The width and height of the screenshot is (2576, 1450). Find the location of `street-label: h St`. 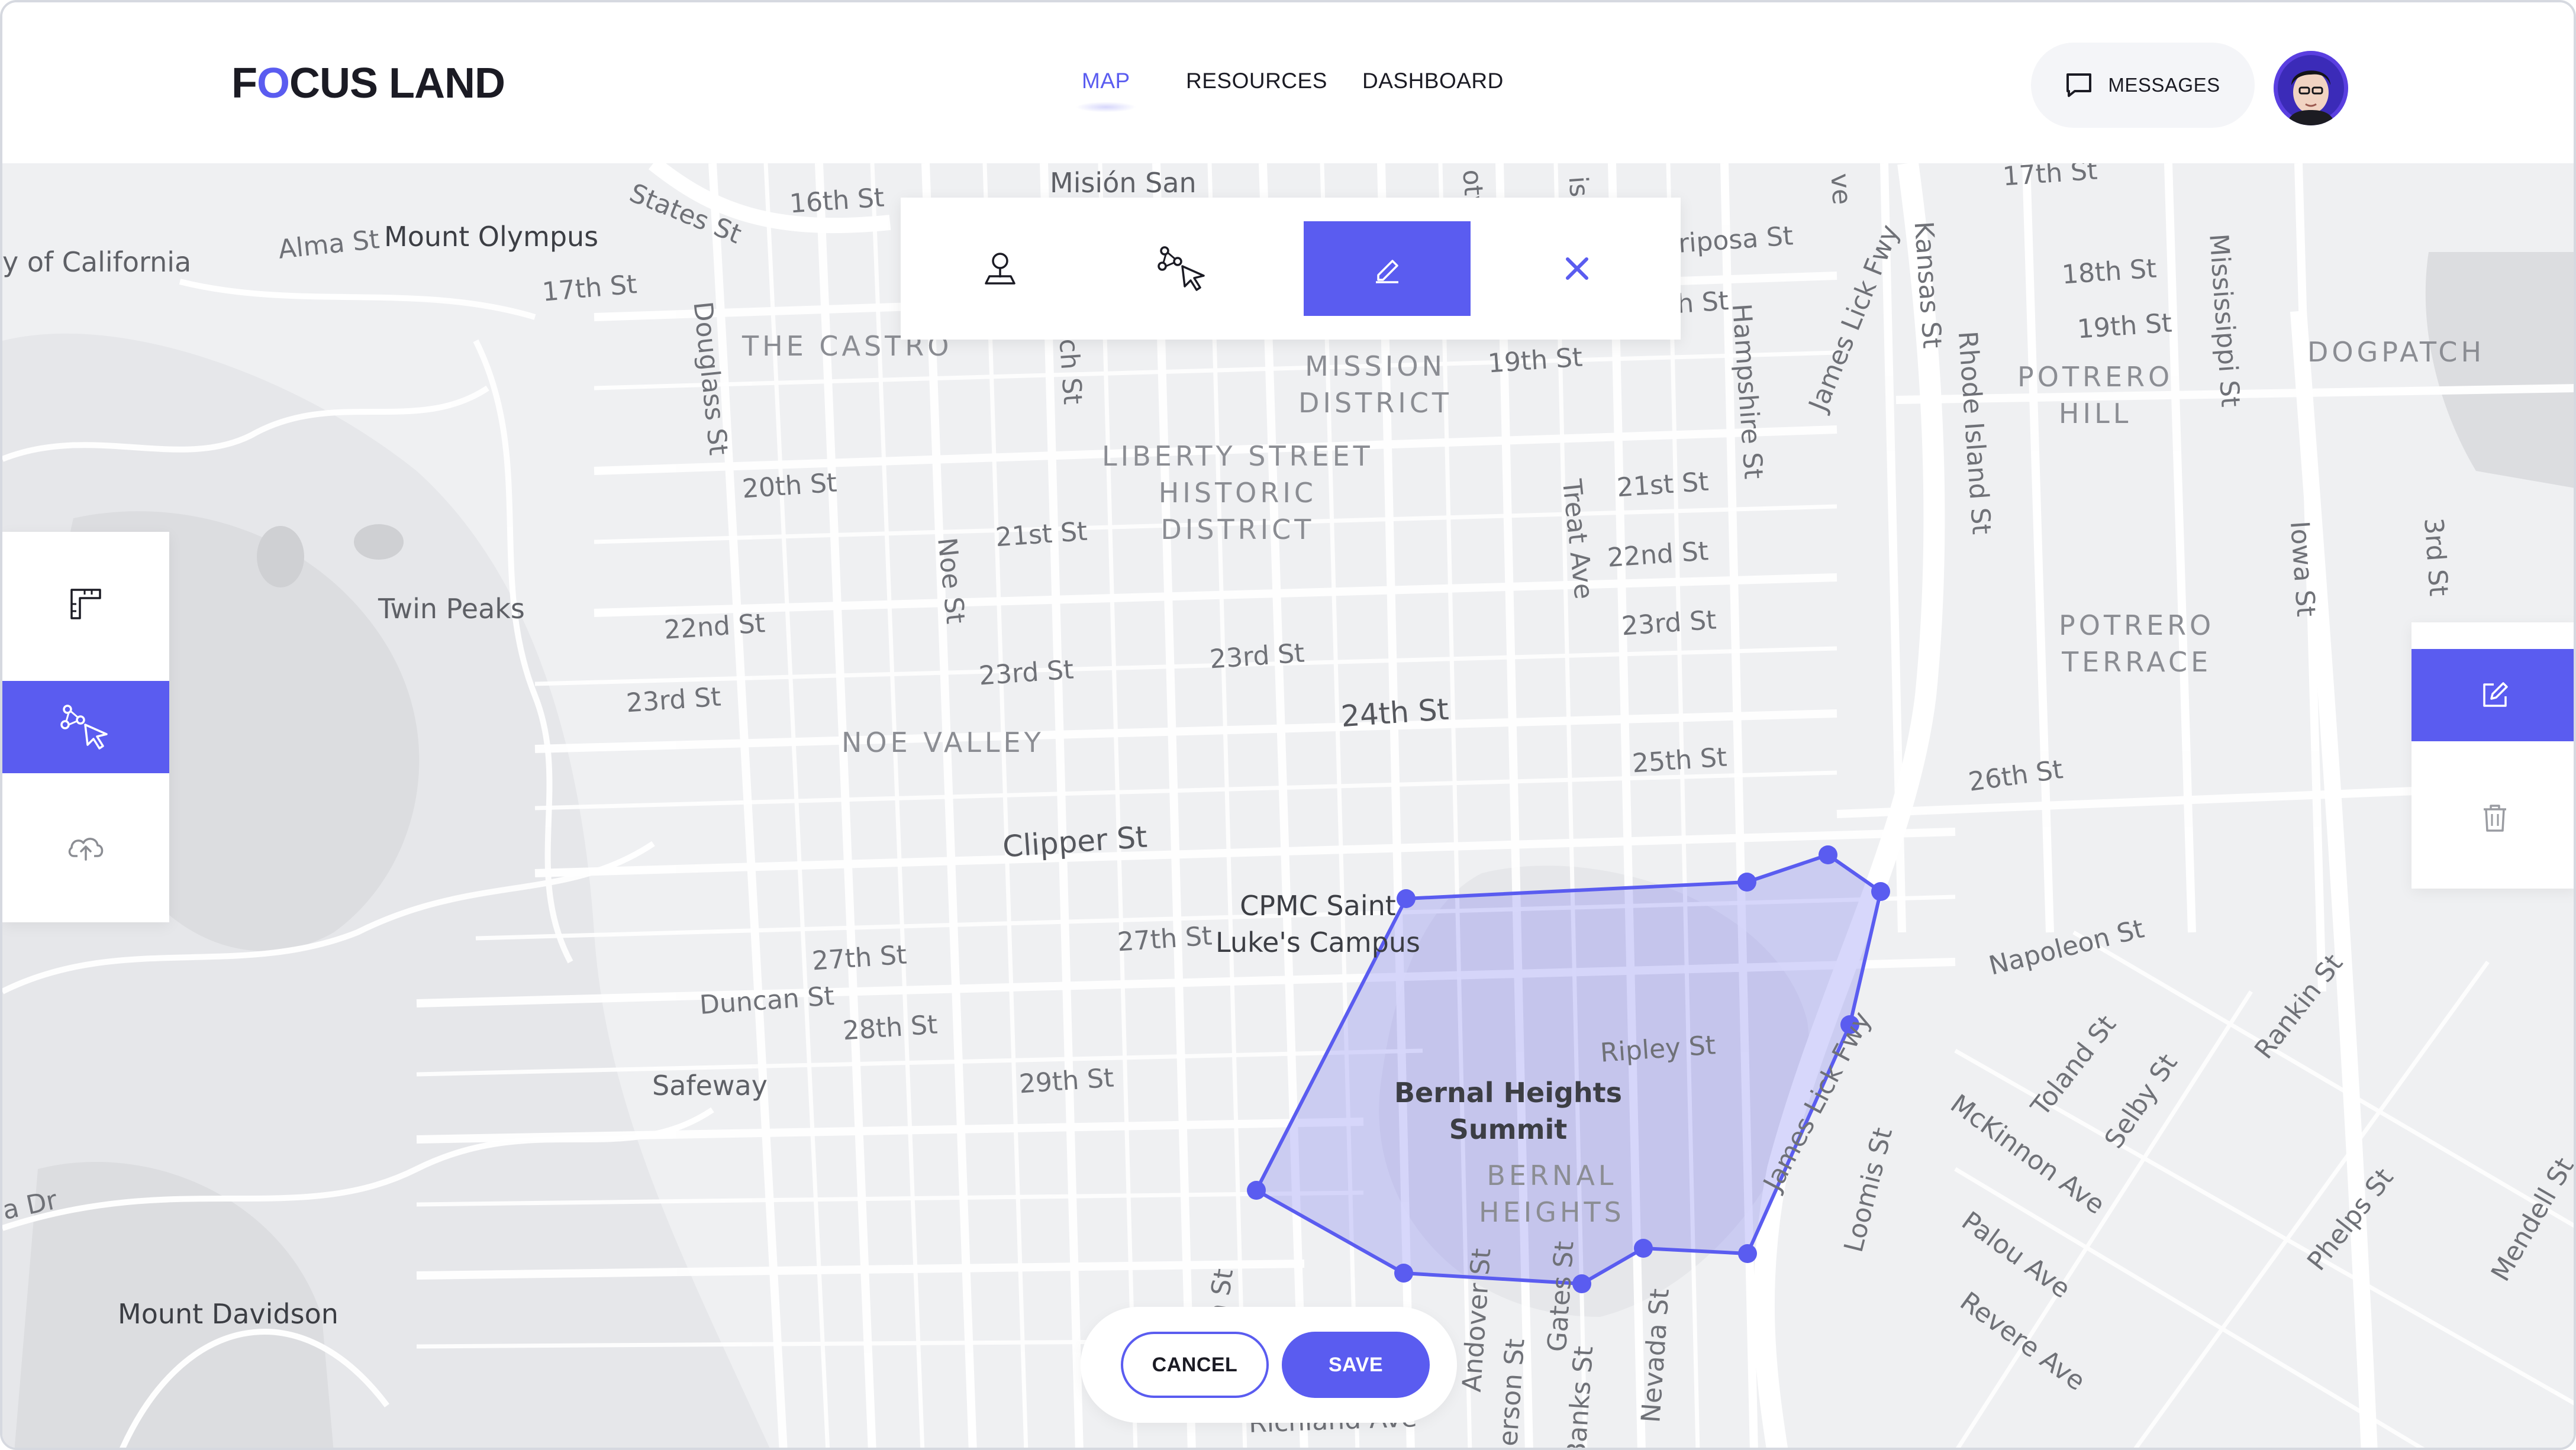

street-label: h St is located at coordinates (1703, 302).